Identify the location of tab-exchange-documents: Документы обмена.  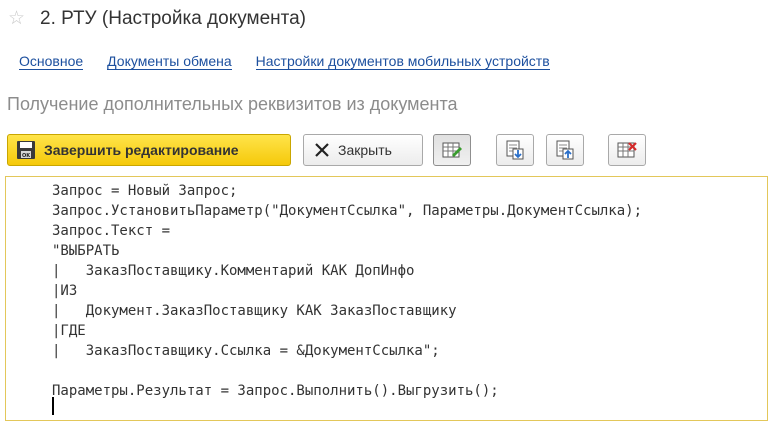
(169, 61).